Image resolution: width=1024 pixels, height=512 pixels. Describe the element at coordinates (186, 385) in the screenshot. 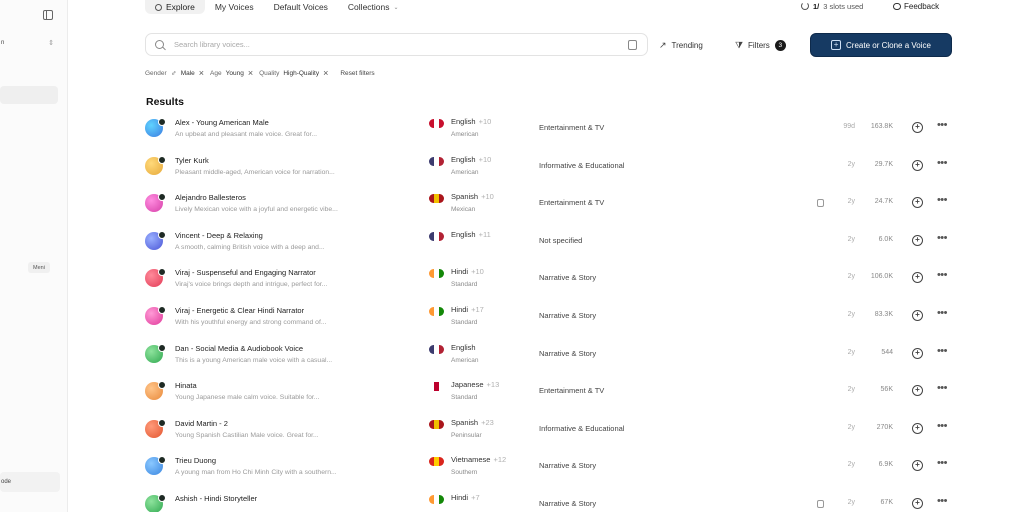

I see `voice-name: Hinata` at that location.